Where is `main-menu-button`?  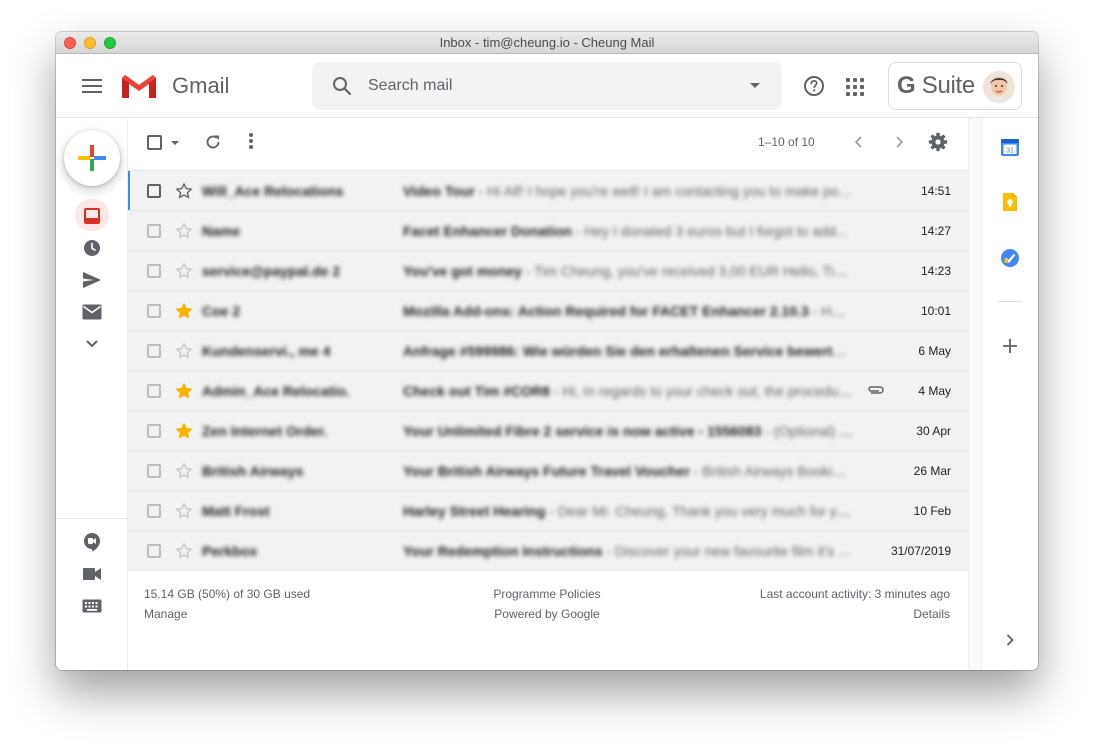
main-menu-button is located at coordinates (92, 86).